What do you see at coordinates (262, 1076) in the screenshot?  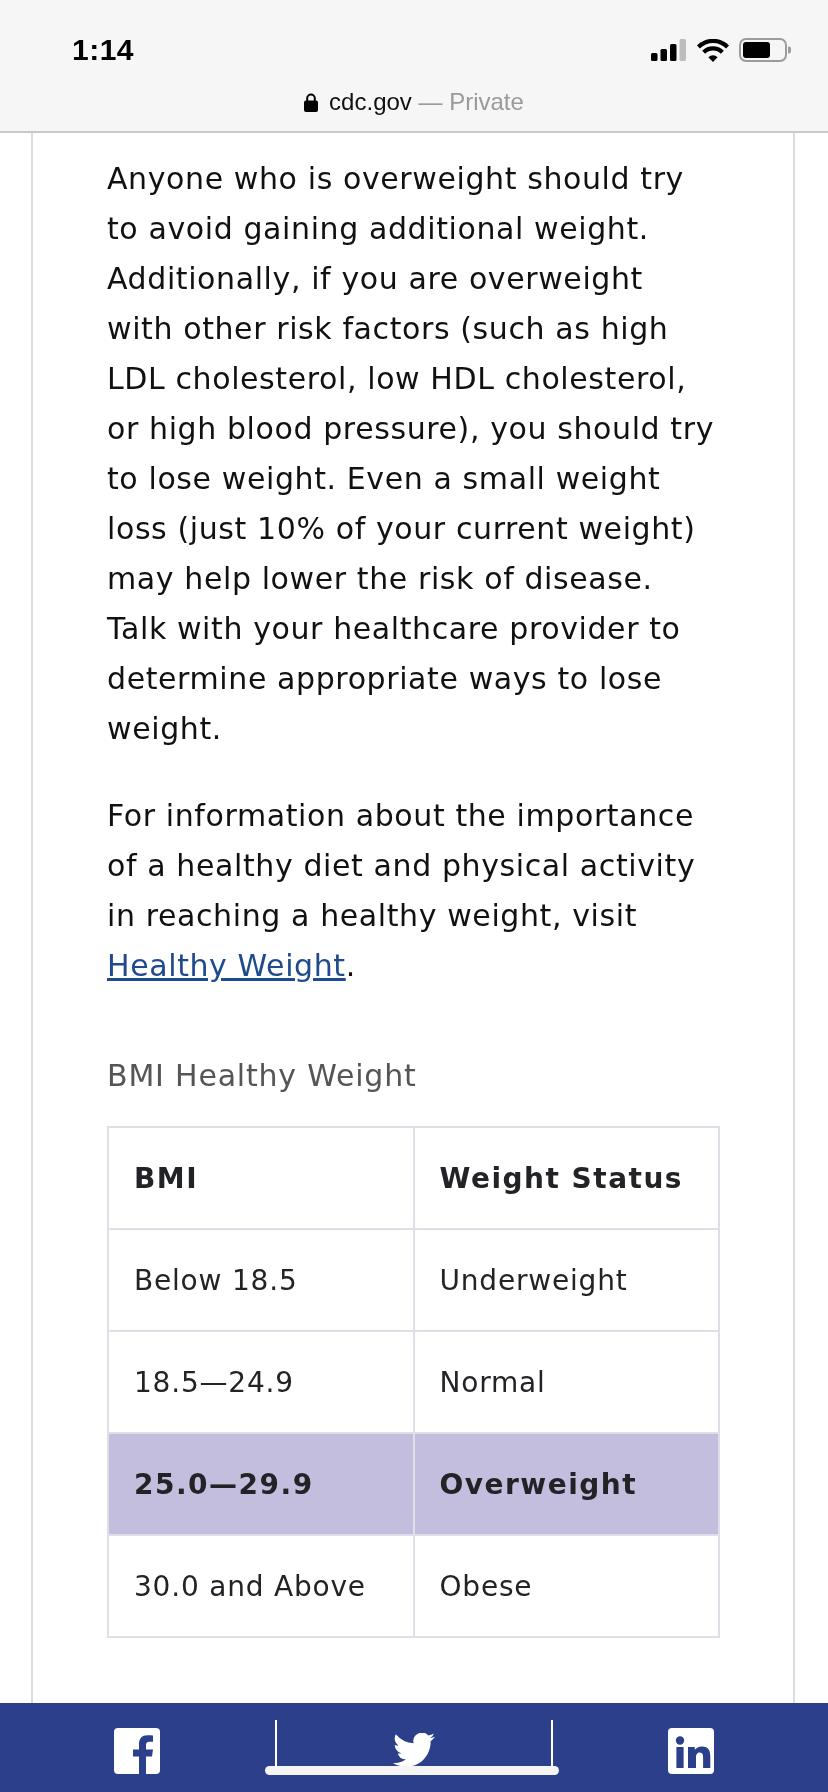 I see `table-caption: BMI Healthy Weight` at bounding box center [262, 1076].